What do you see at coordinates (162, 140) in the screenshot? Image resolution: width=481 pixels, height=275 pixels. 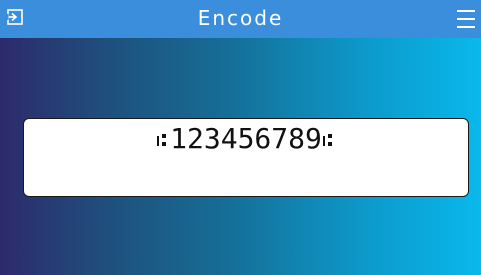 I see `start-bar-marker-icon` at bounding box center [162, 140].